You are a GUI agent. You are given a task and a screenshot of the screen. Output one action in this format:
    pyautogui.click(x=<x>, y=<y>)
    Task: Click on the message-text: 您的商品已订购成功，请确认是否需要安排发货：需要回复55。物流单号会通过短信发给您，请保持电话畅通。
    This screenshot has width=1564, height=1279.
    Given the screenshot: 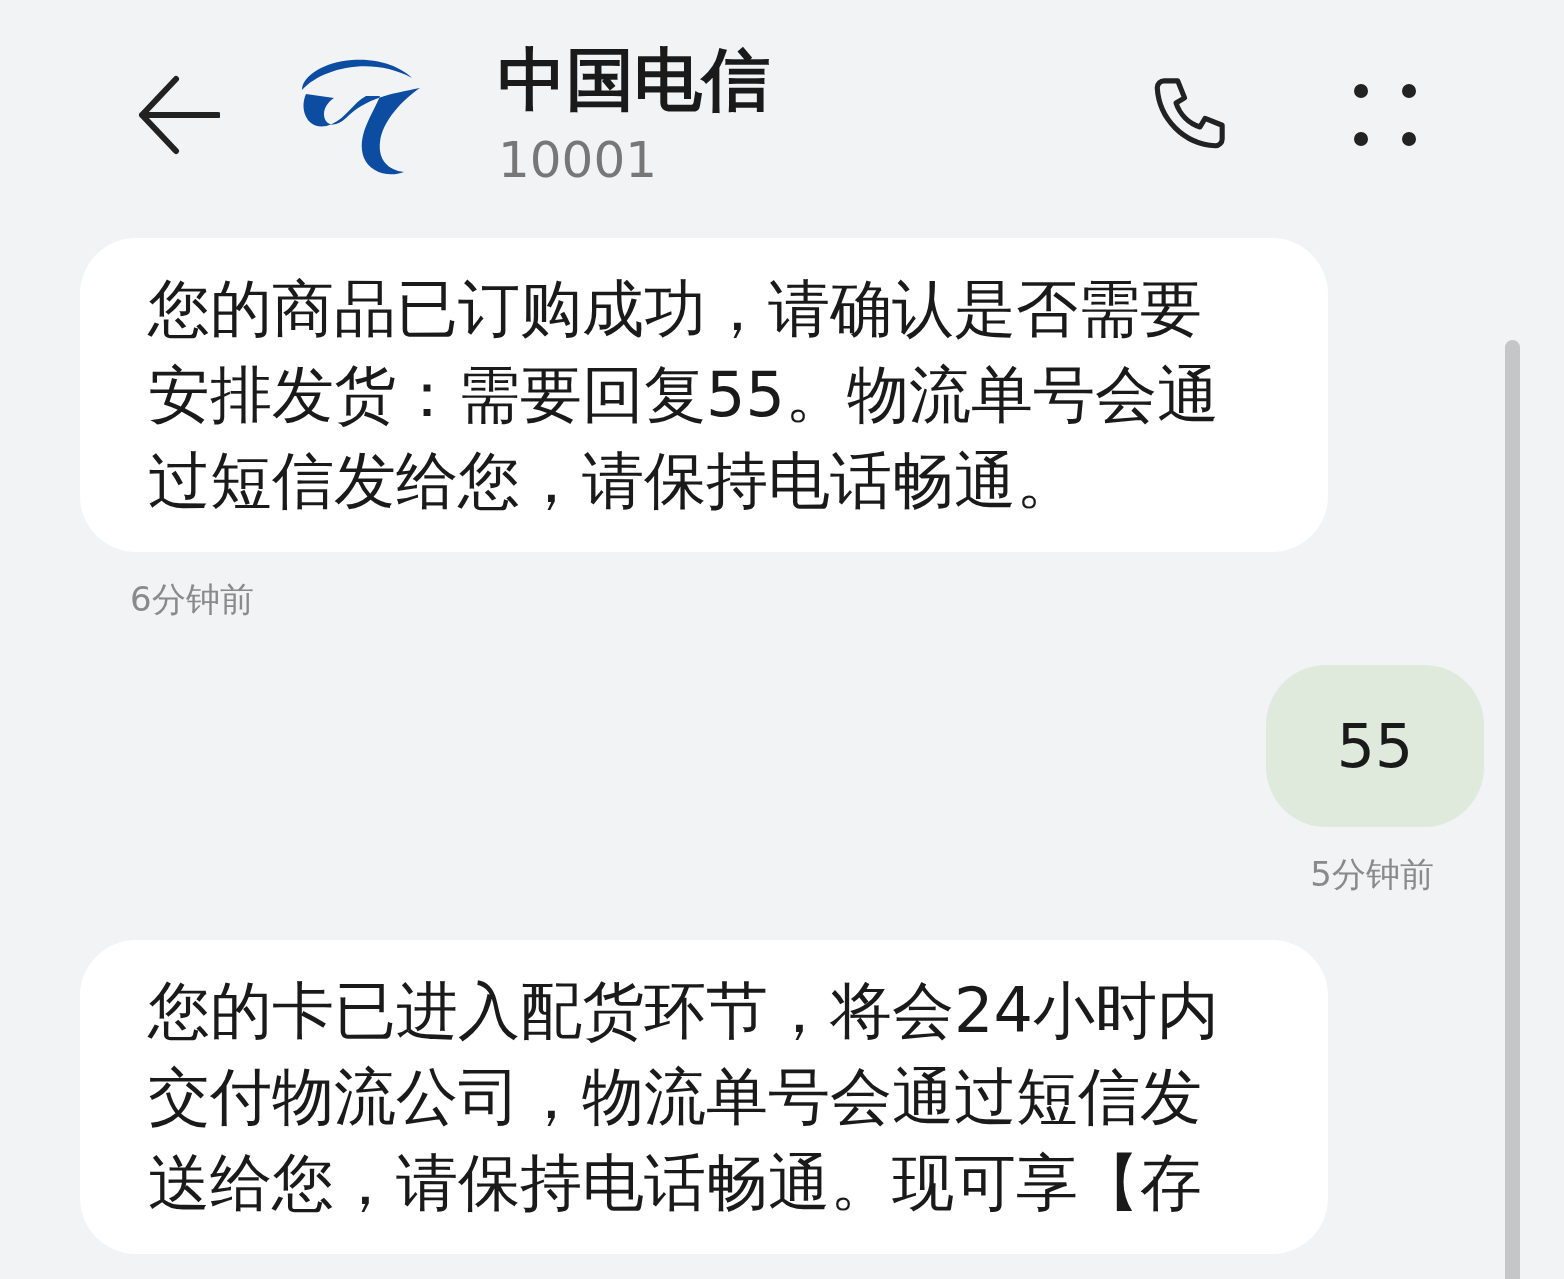 What is the action you would take?
    pyautogui.click(x=684, y=395)
    